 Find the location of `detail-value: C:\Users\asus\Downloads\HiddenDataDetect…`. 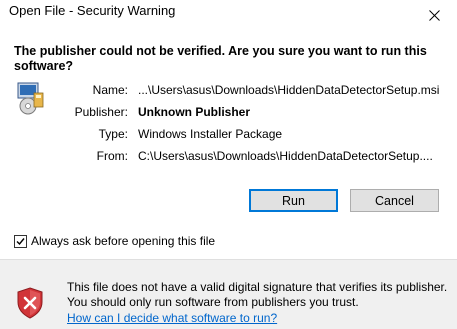

detail-value: C:\Users\asus\Downloads\HiddenDataDetect… is located at coordinates (285, 156).